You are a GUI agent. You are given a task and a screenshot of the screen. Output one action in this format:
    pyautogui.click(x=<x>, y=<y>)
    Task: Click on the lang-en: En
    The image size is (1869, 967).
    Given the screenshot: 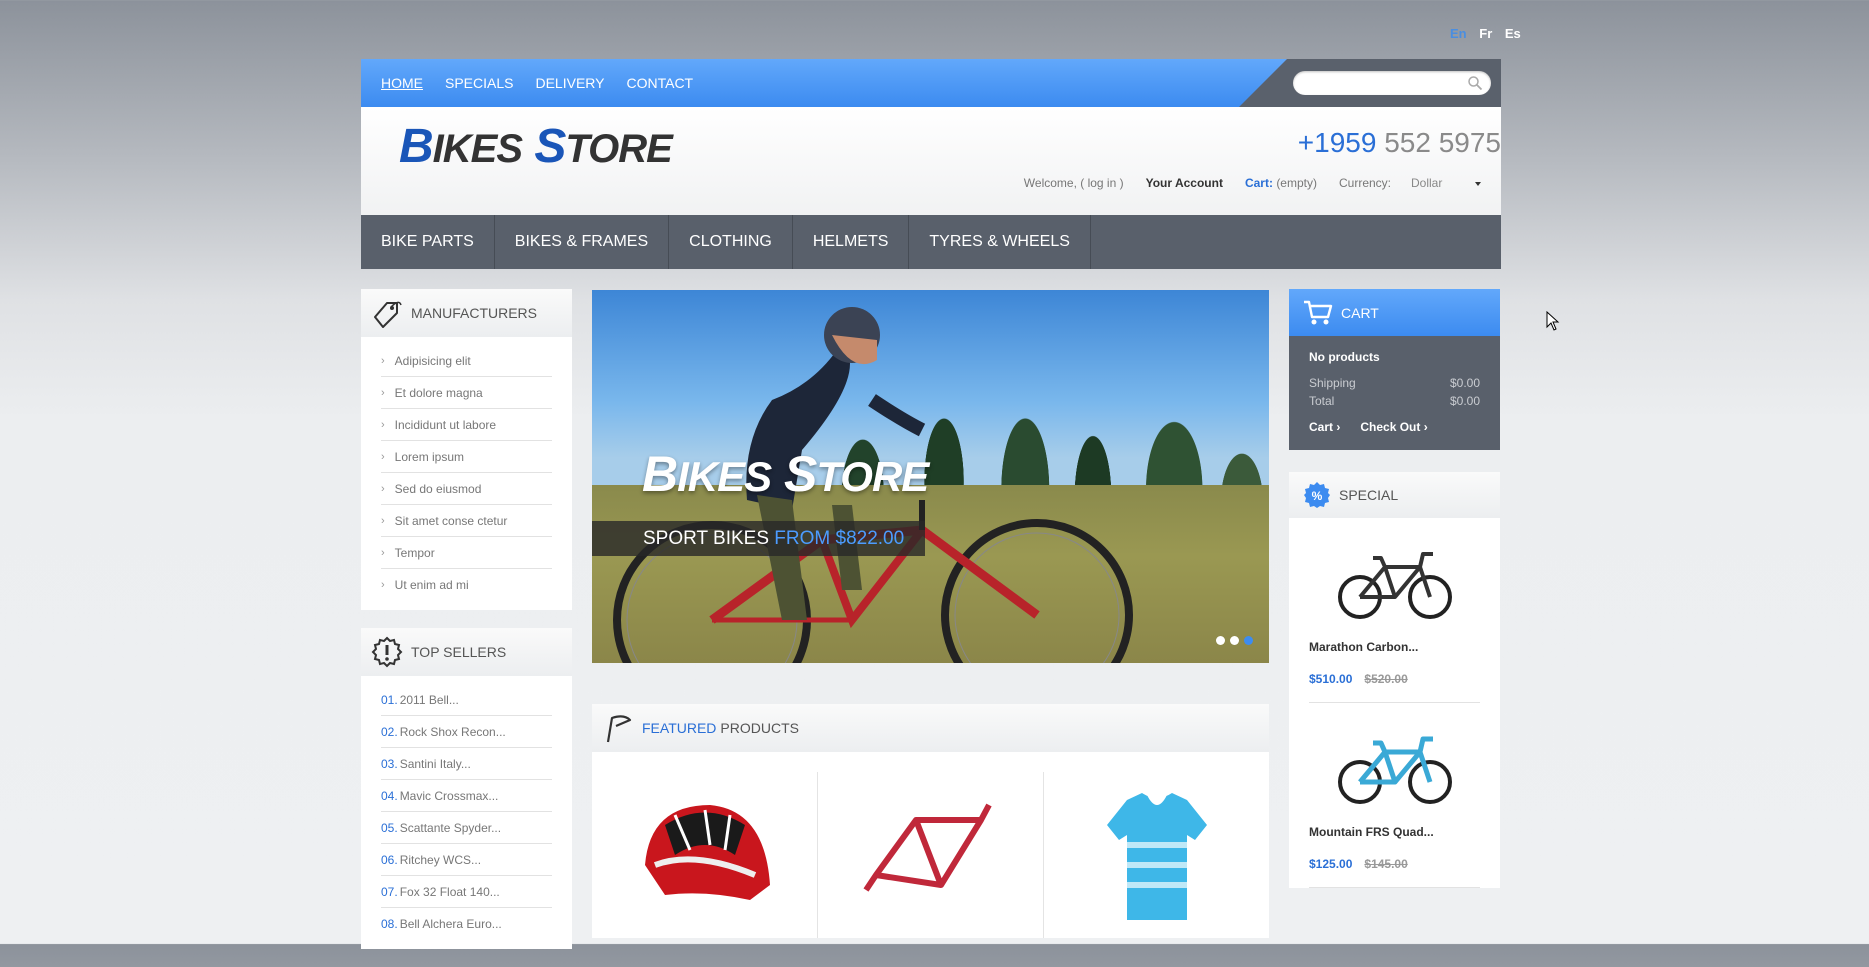 What is the action you would take?
    pyautogui.click(x=1458, y=33)
    